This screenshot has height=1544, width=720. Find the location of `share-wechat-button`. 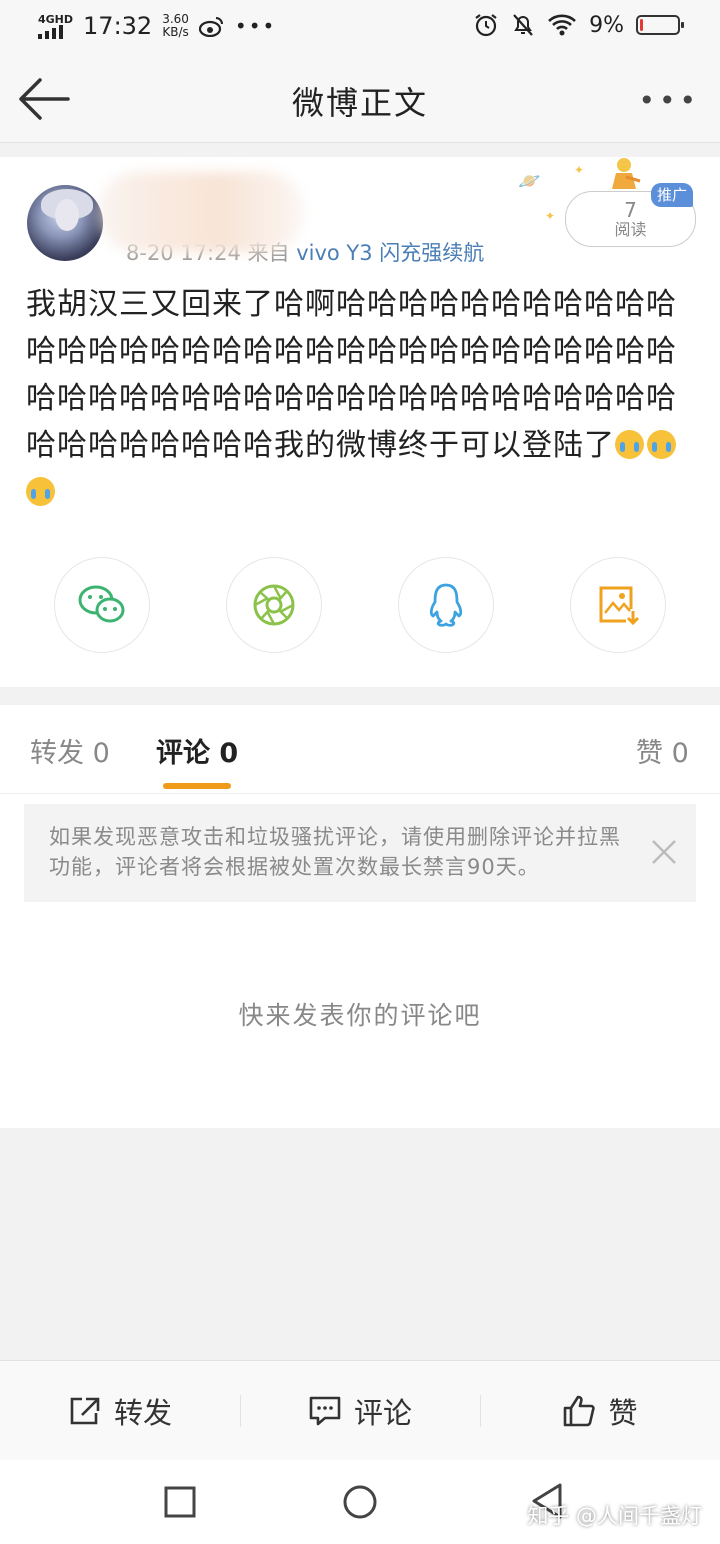

share-wechat-button is located at coordinates (102, 605).